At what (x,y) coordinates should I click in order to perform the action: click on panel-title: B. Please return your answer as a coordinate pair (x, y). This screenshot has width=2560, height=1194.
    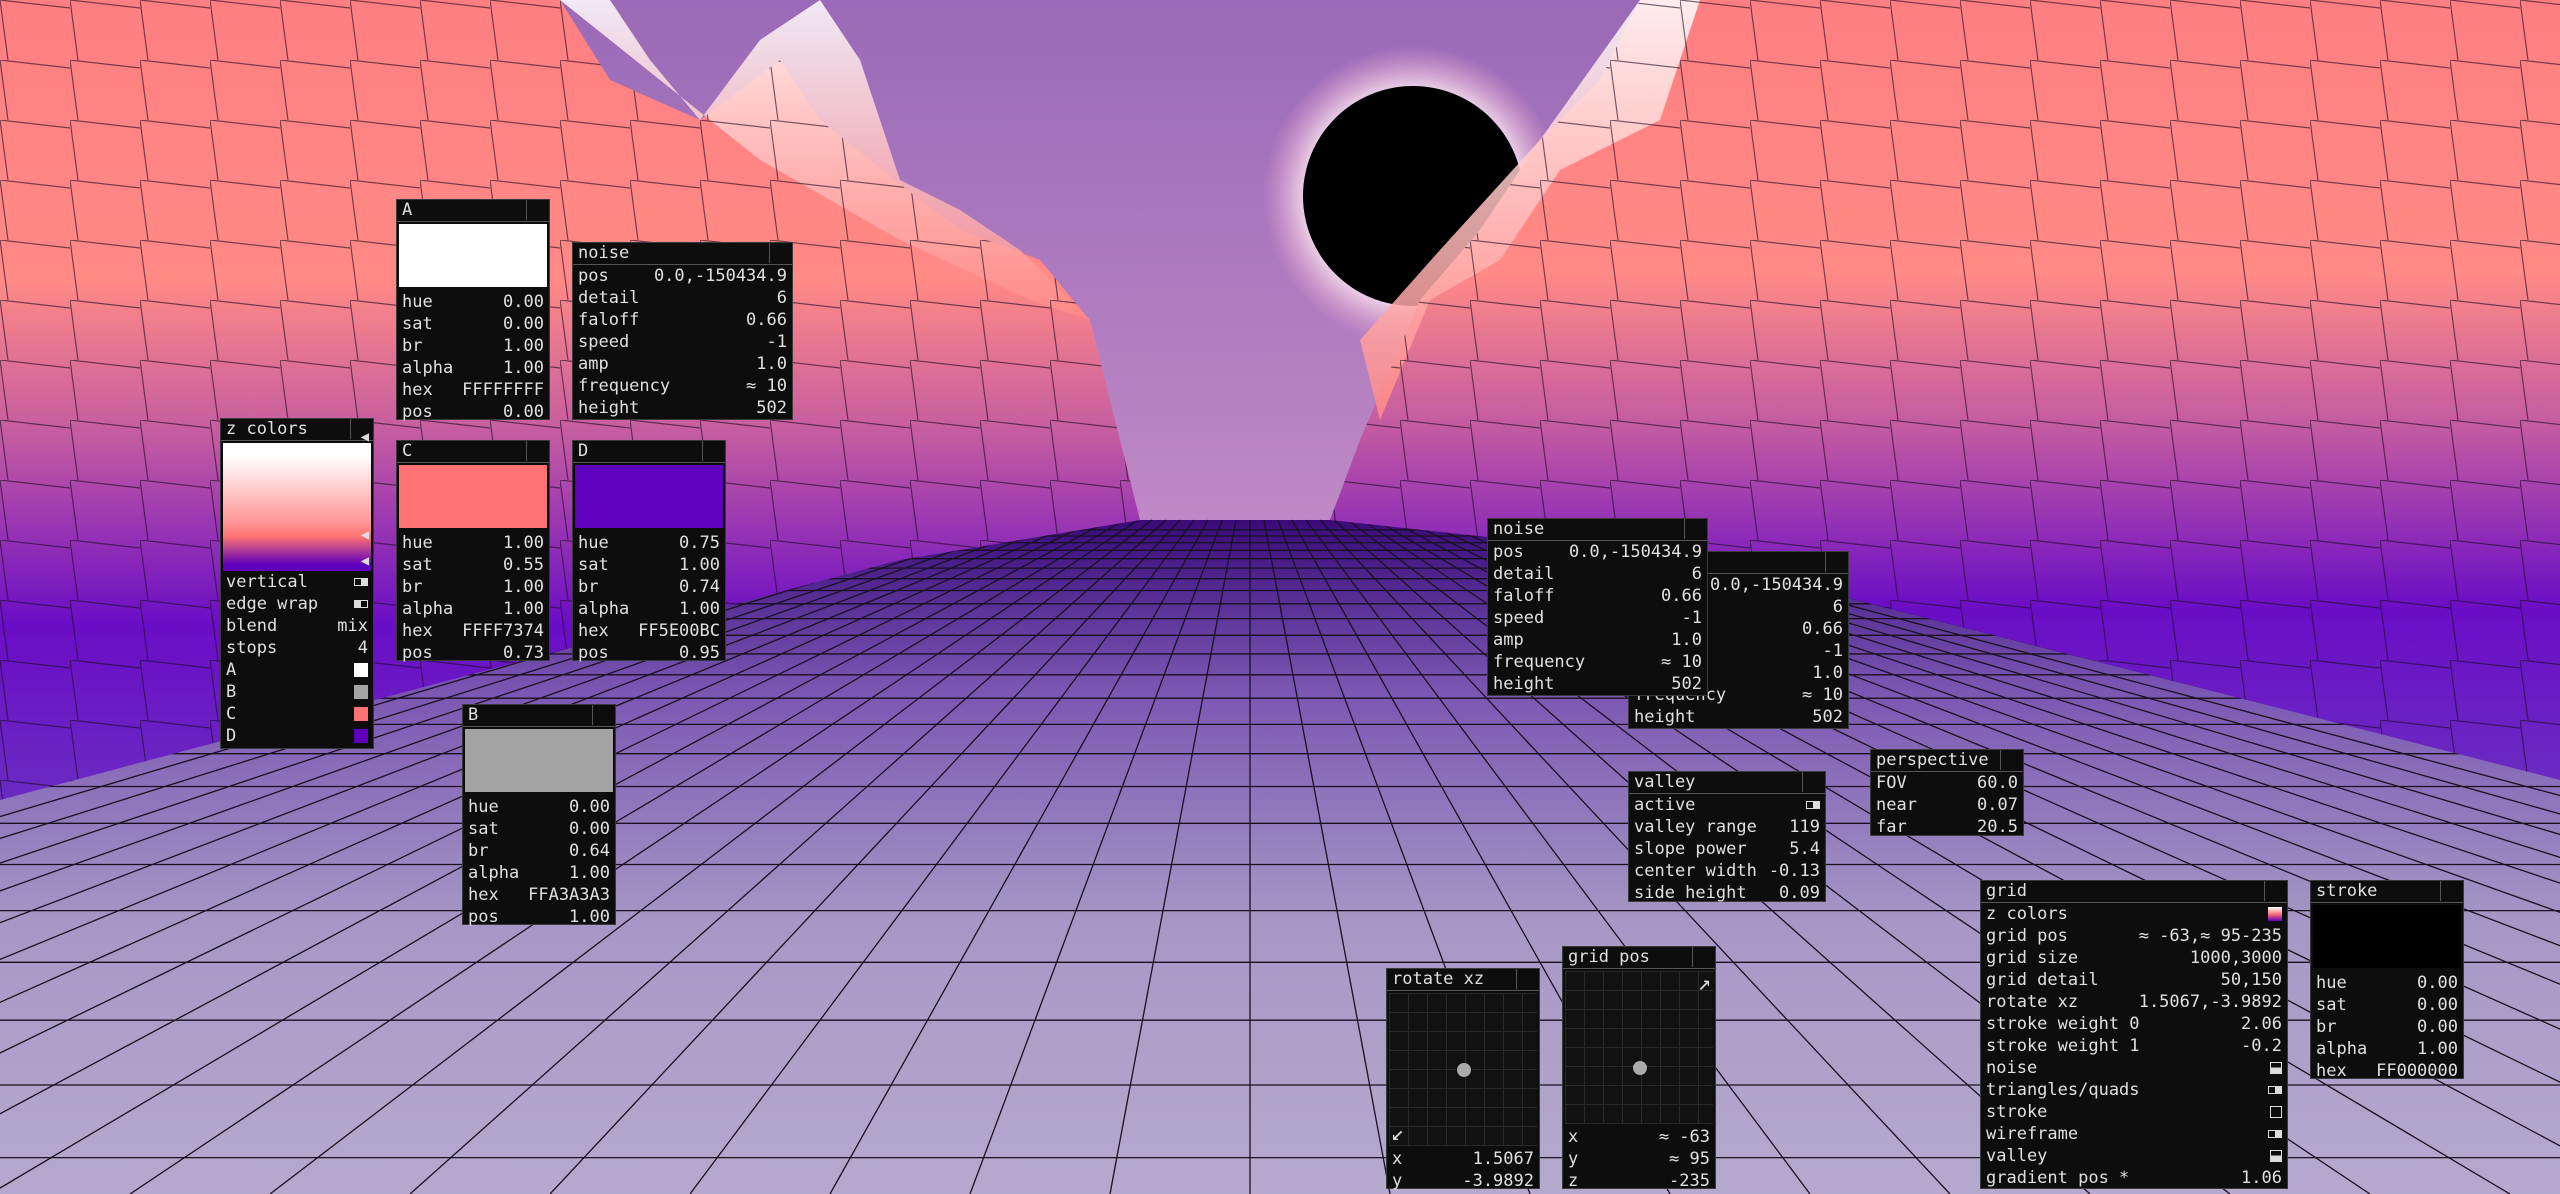
    Looking at the image, I should click on (539, 716).